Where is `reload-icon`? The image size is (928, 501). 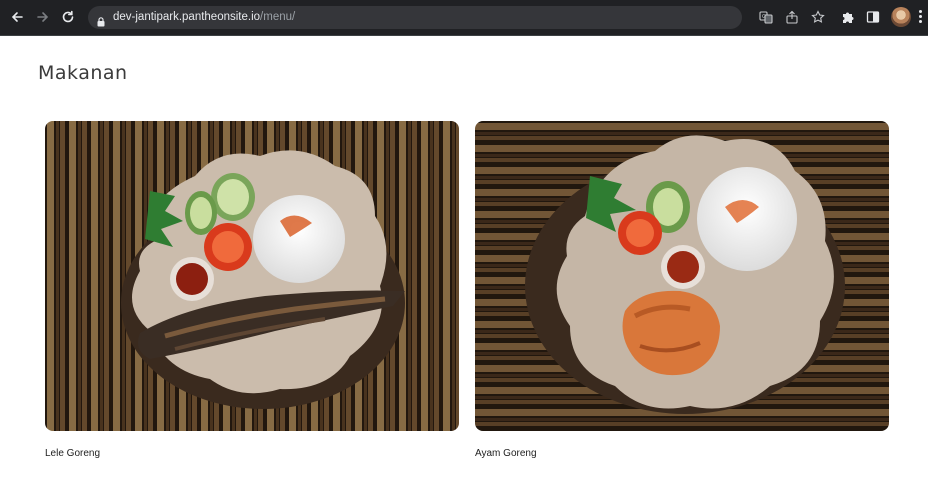 reload-icon is located at coordinates (68, 17).